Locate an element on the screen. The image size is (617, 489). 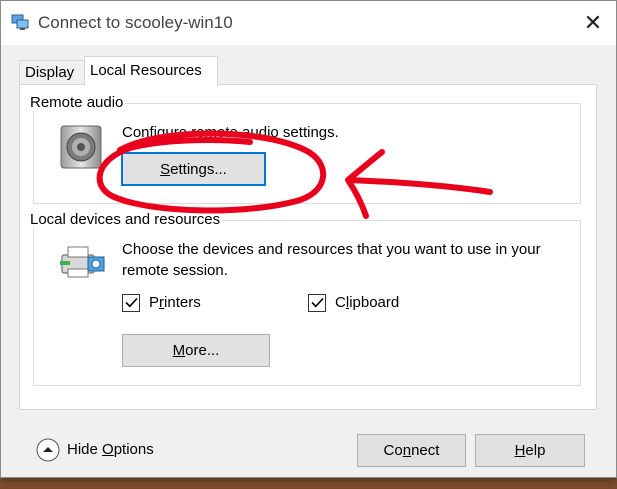
remote-desktop-icon is located at coordinates (20, 22).